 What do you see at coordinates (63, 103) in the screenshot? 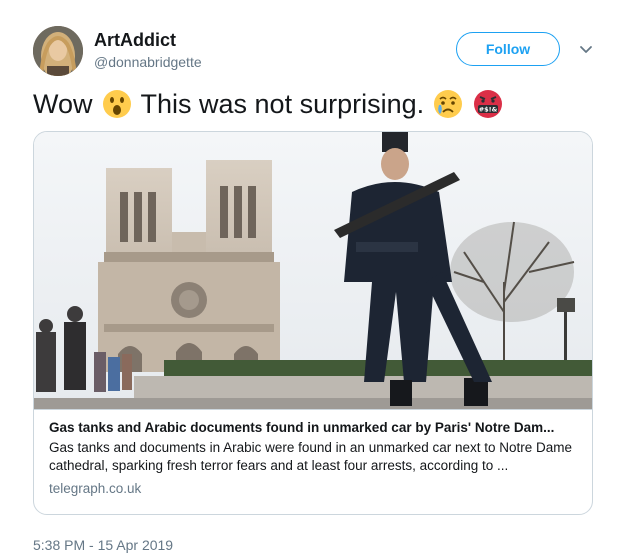
I see `tweet-text-part1: Wow` at bounding box center [63, 103].